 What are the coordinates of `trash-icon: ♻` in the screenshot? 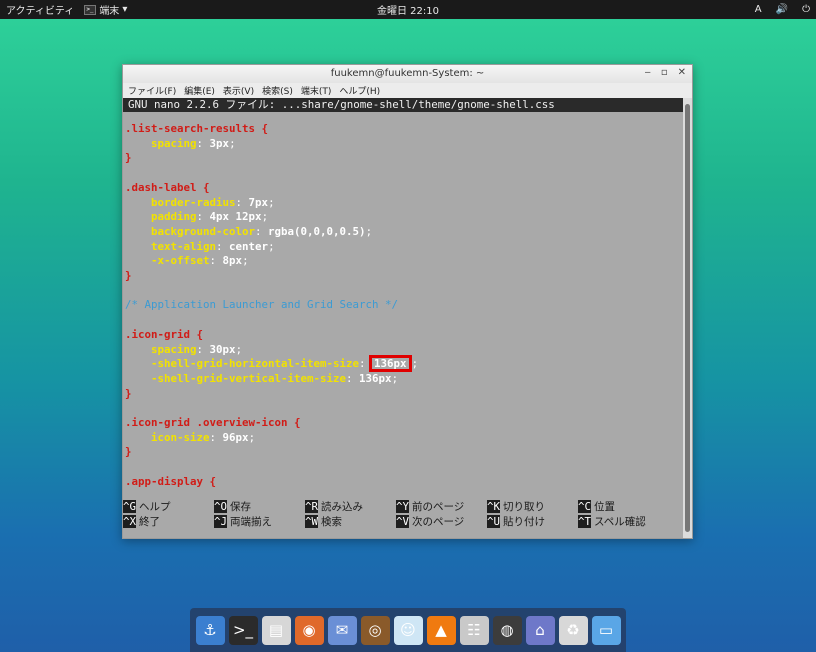 It's located at (573, 630).